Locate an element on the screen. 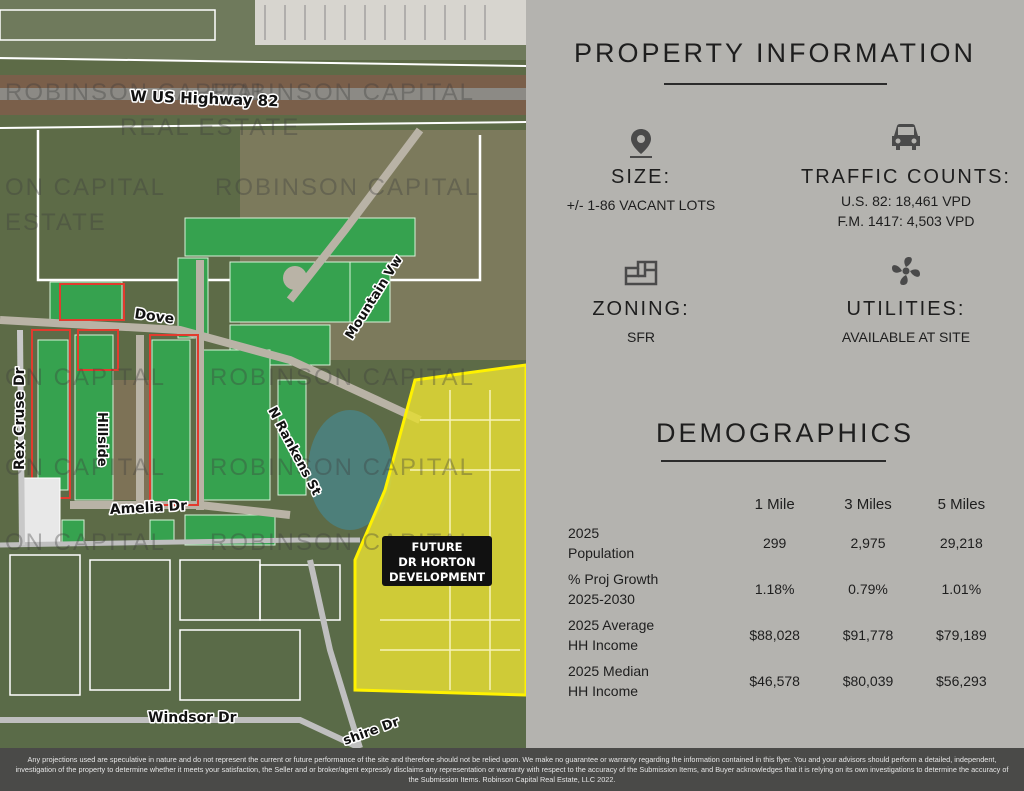  traffic-us82: U.S. 82: 18,461 VPD is located at coordinates (906, 201).